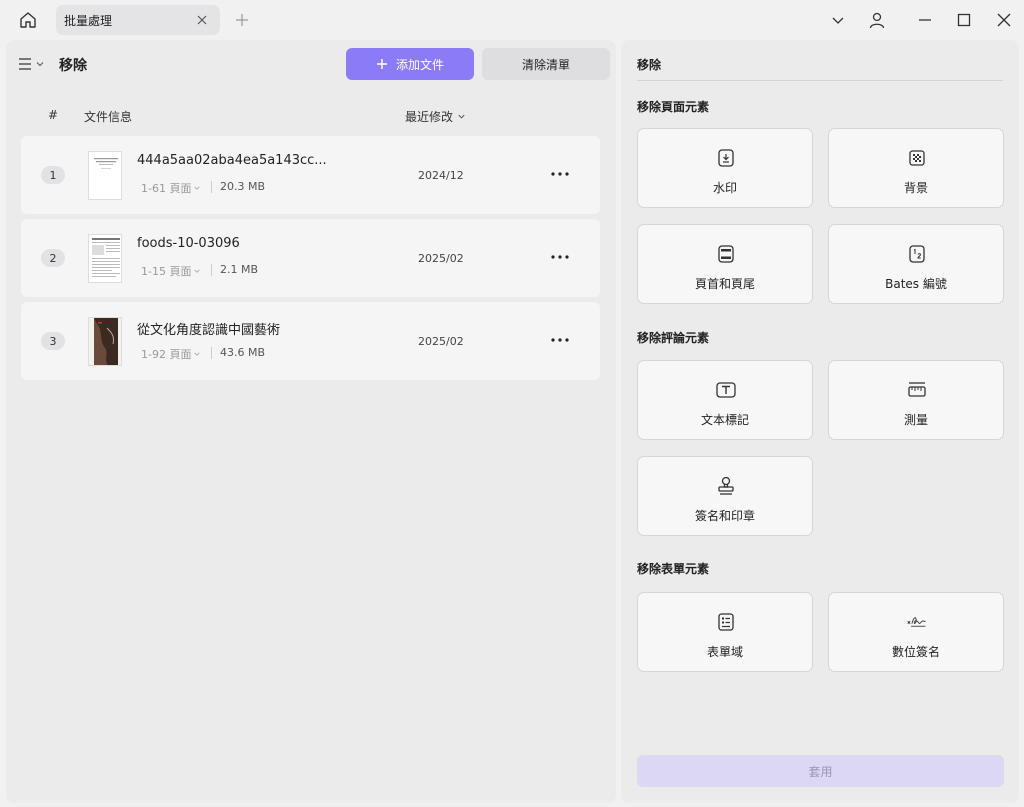 The width and height of the screenshot is (1024, 807). I want to click on file-size: 43.6 MB, so click(243, 352).